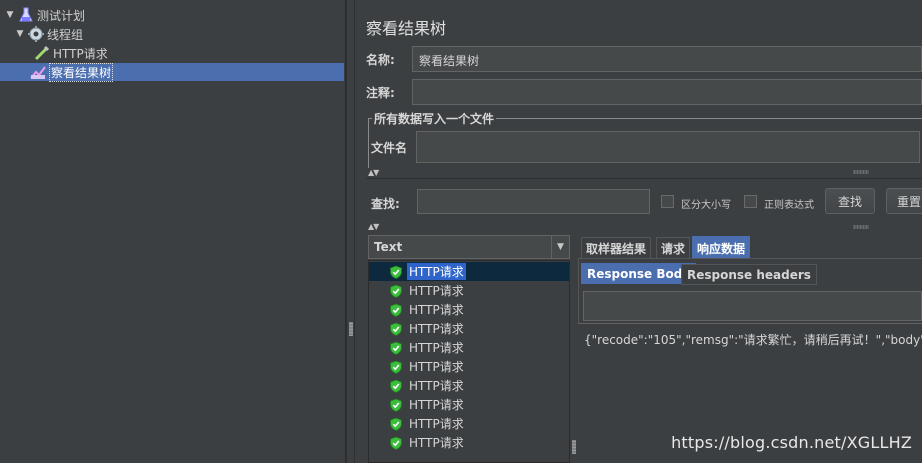 This screenshot has height=463, width=922. Describe the element at coordinates (850, 201) in the screenshot. I see `search-button: 查找` at that location.